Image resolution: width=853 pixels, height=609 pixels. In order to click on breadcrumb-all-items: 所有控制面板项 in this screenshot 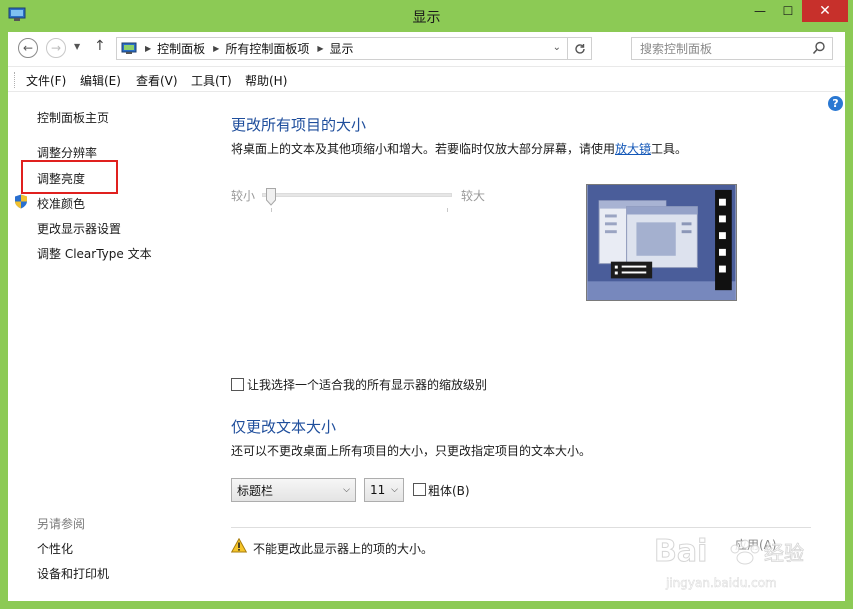, I will do `click(267, 48)`.